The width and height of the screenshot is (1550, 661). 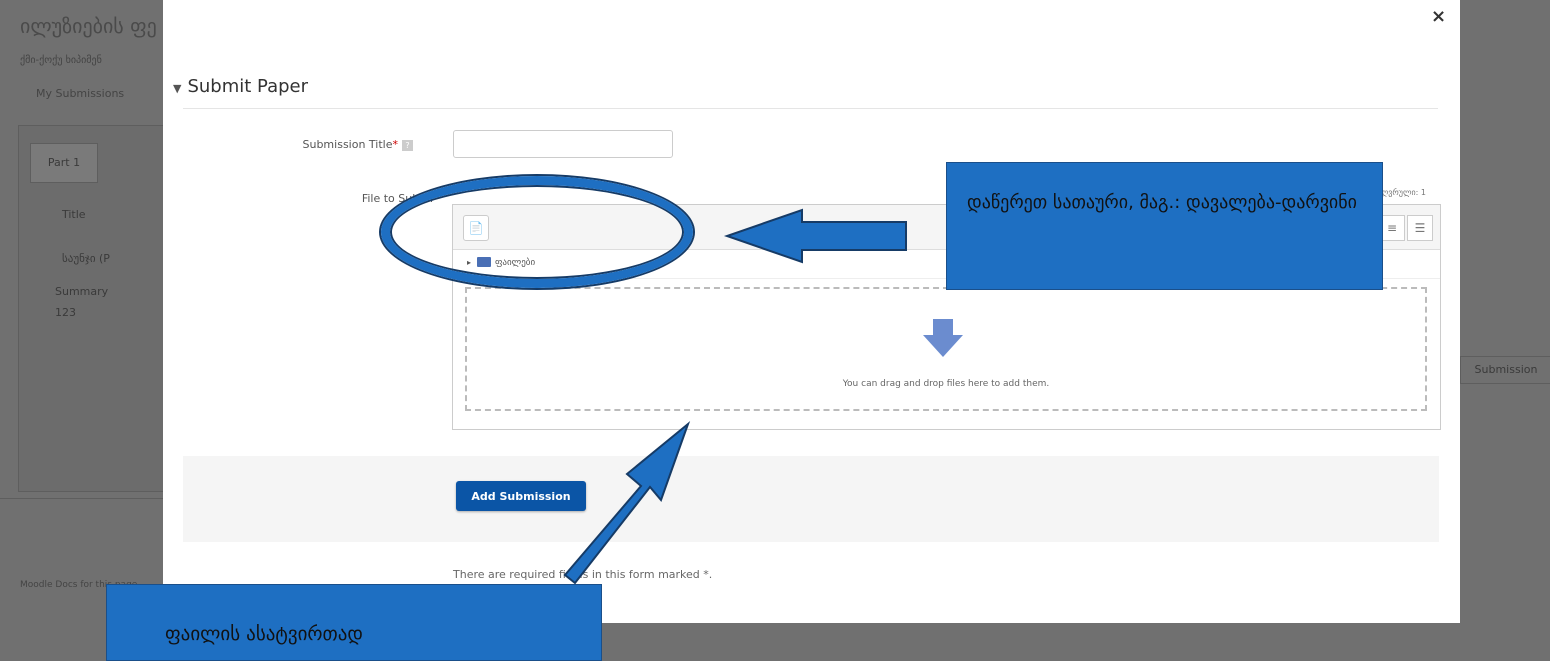 What do you see at coordinates (82, 291) in the screenshot?
I see `summary-label: Summary` at bounding box center [82, 291].